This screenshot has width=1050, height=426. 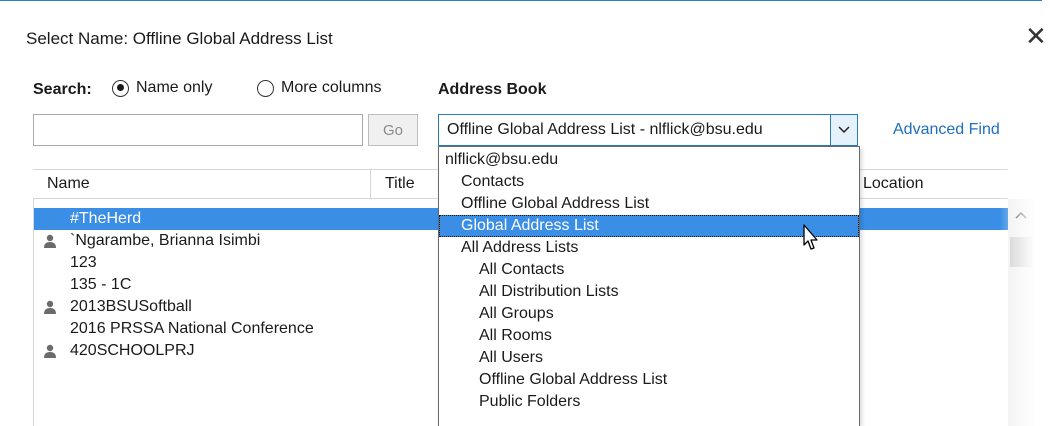 I want to click on column-header-location: Location, so click(x=893, y=184).